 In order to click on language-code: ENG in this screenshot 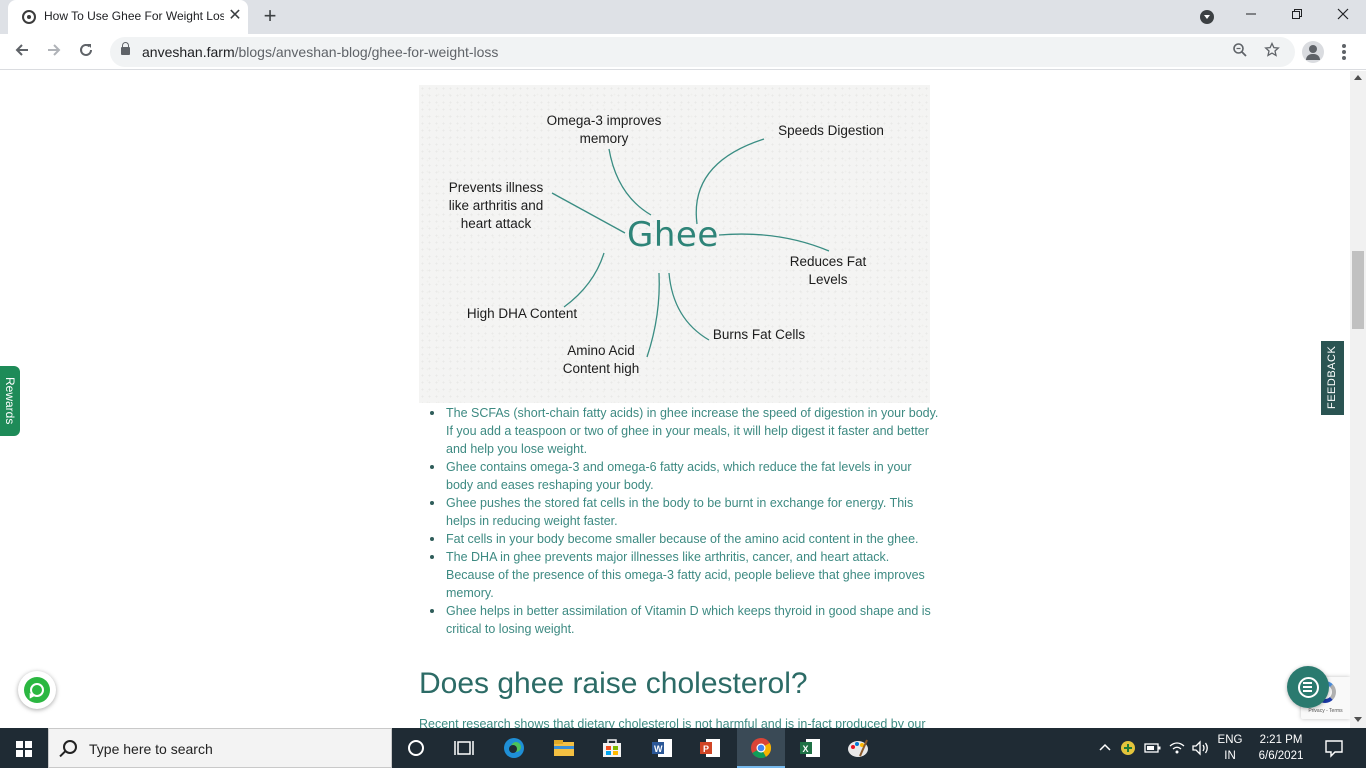, I will do `click(1230, 740)`.